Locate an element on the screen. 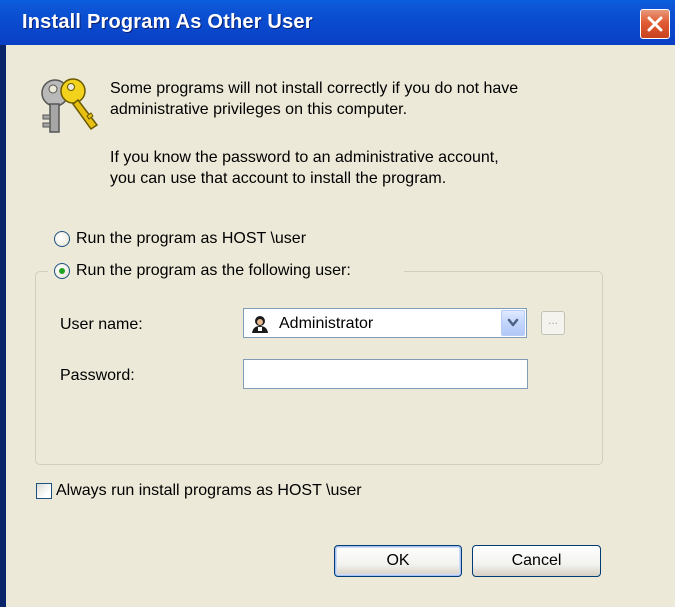 The image size is (675, 607). password-label: Password: is located at coordinates (97, 375).